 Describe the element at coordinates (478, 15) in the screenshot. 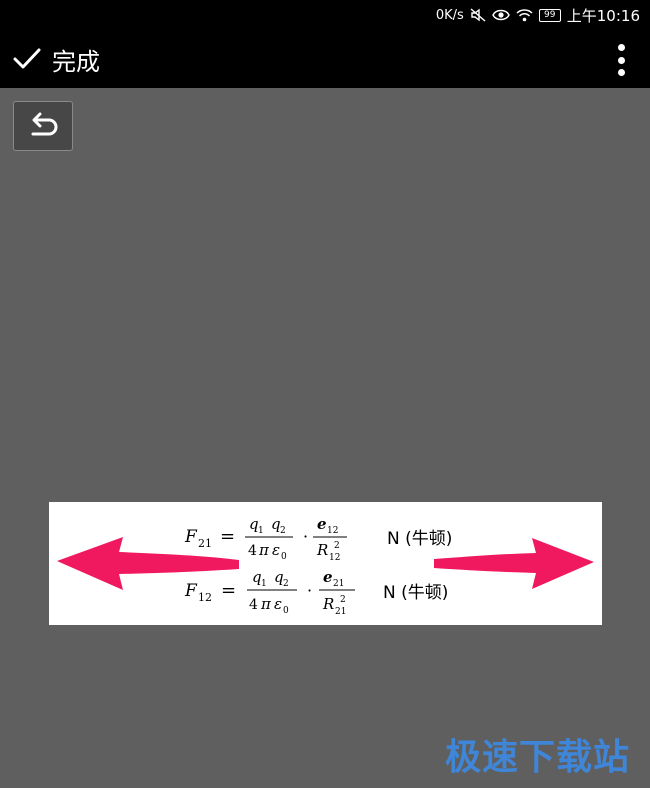

I see `mute-icon` at that location.